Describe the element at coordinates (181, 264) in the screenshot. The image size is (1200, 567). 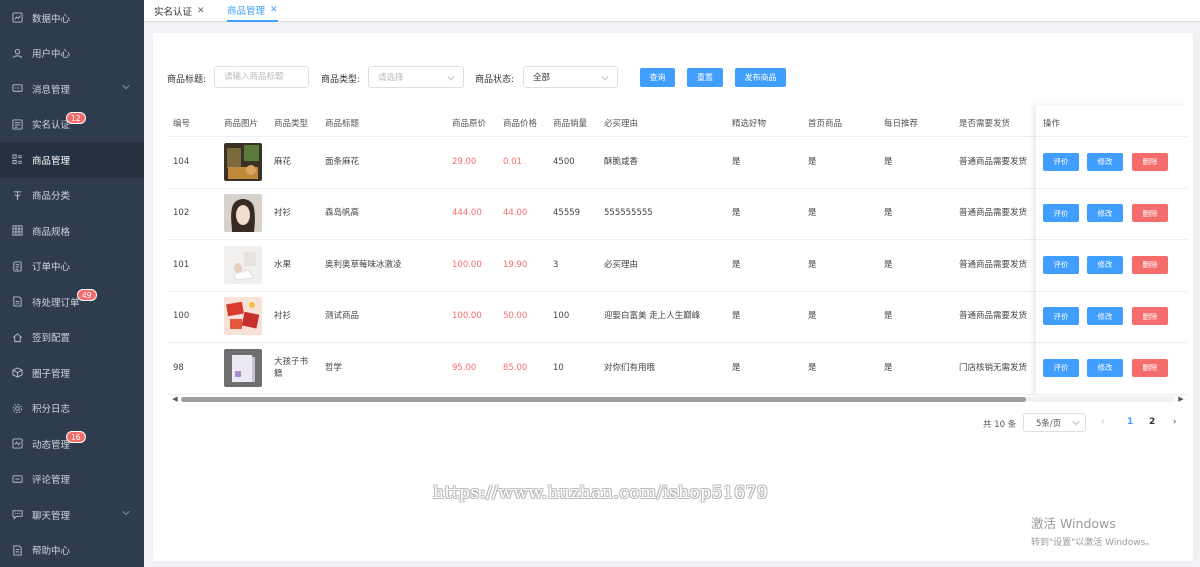
I see `cell-id: 101` at that location.